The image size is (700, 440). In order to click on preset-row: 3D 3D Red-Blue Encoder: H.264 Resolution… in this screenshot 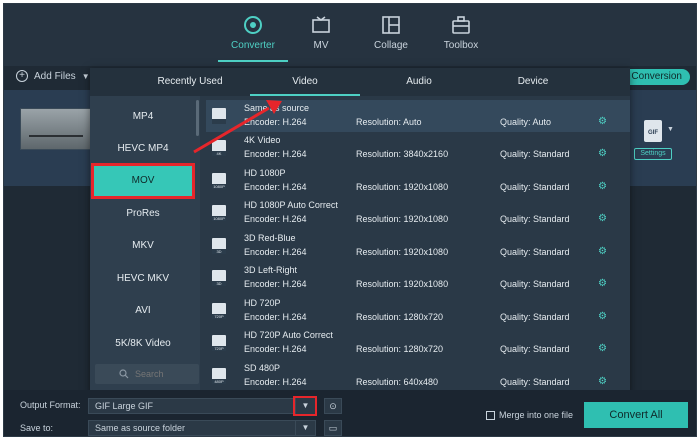, I will do `click(418, 246)`.